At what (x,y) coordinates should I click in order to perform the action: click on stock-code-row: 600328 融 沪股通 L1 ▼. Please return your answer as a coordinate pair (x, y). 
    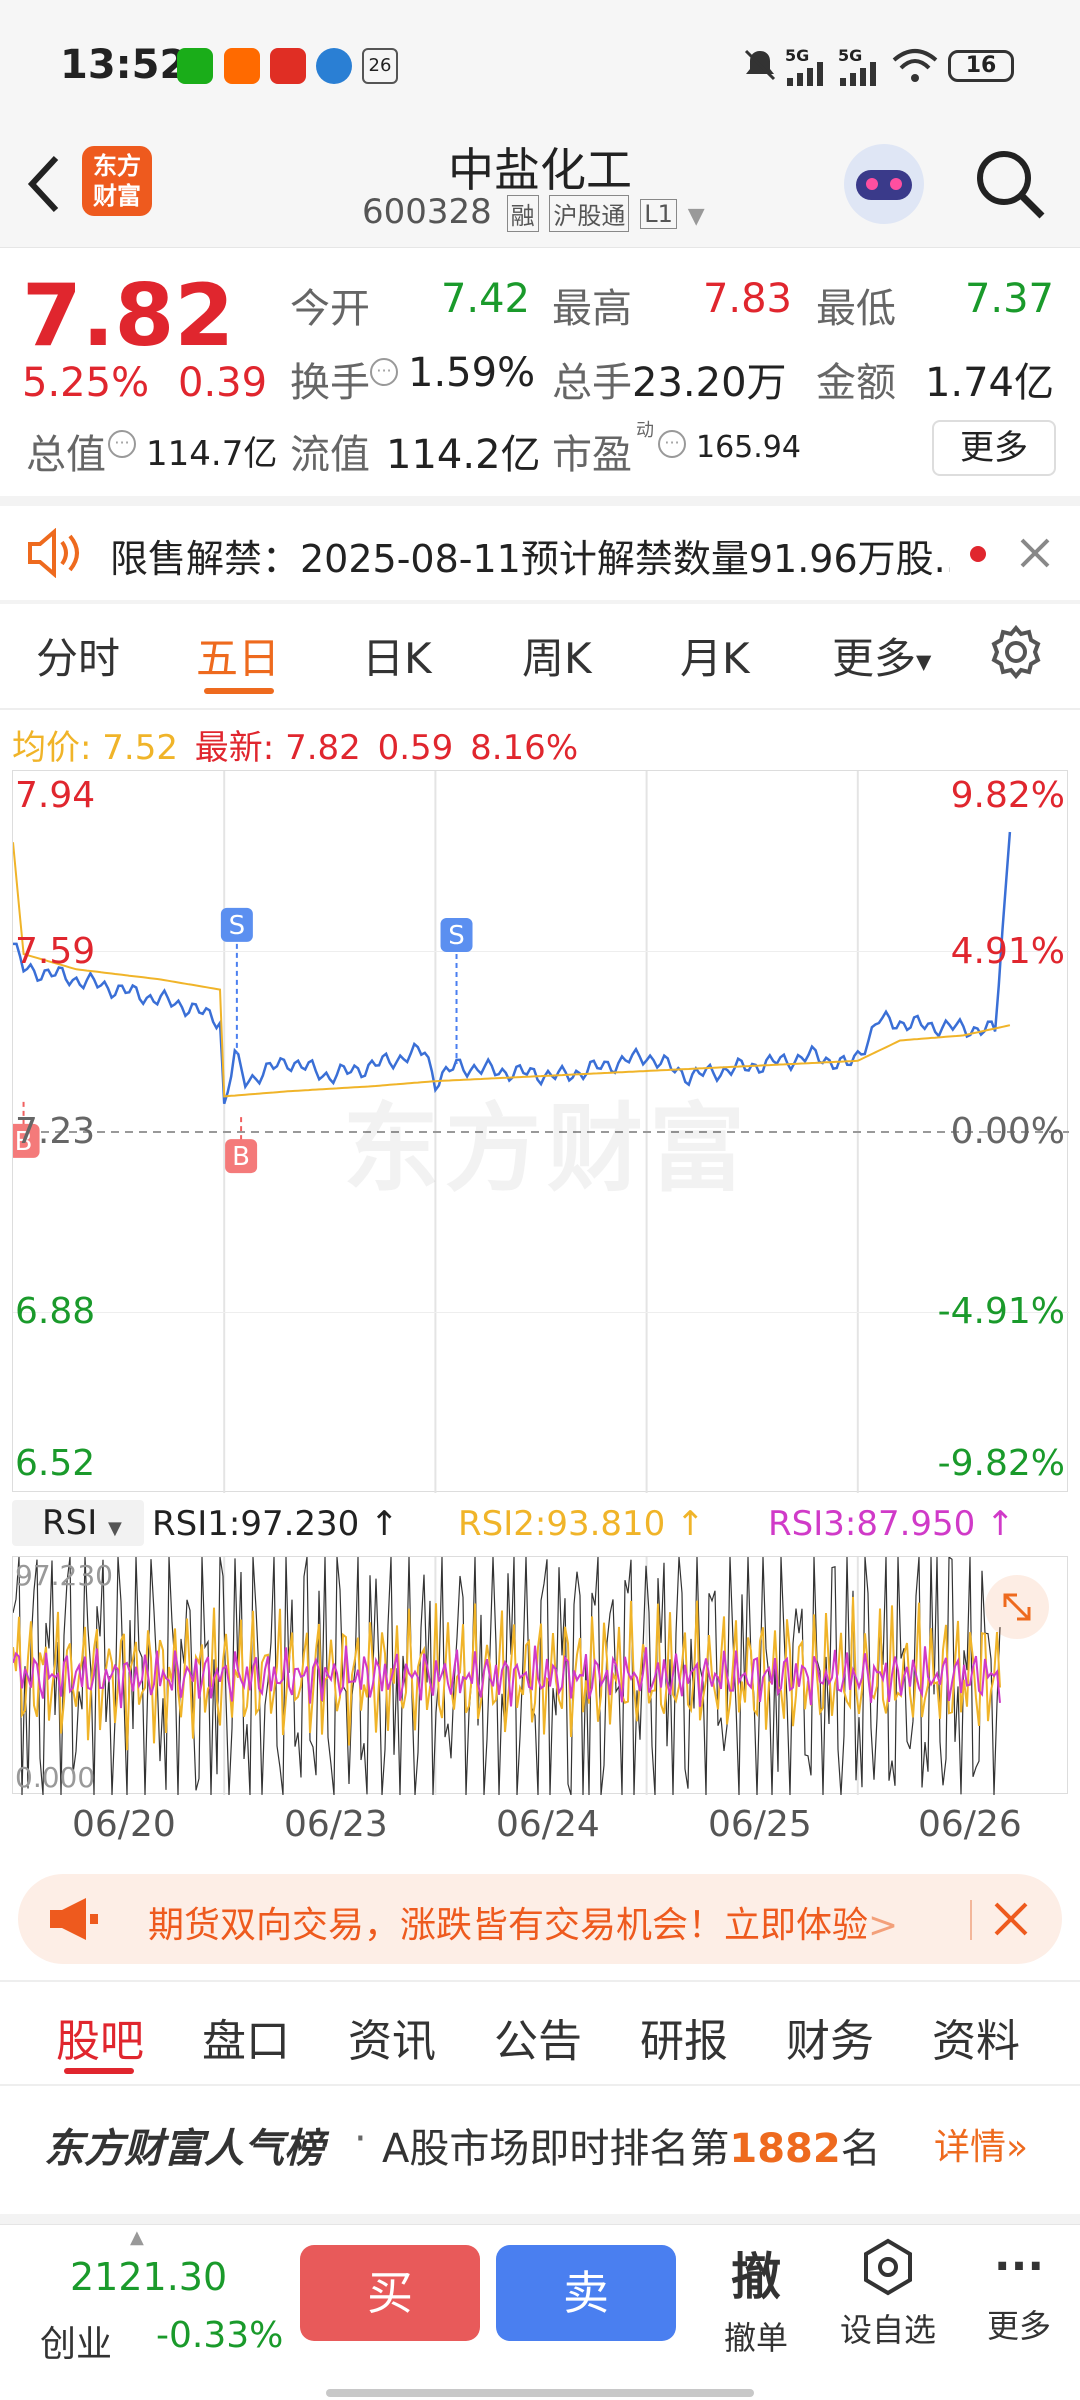
    Looking at the image, I should click on (533, 212).